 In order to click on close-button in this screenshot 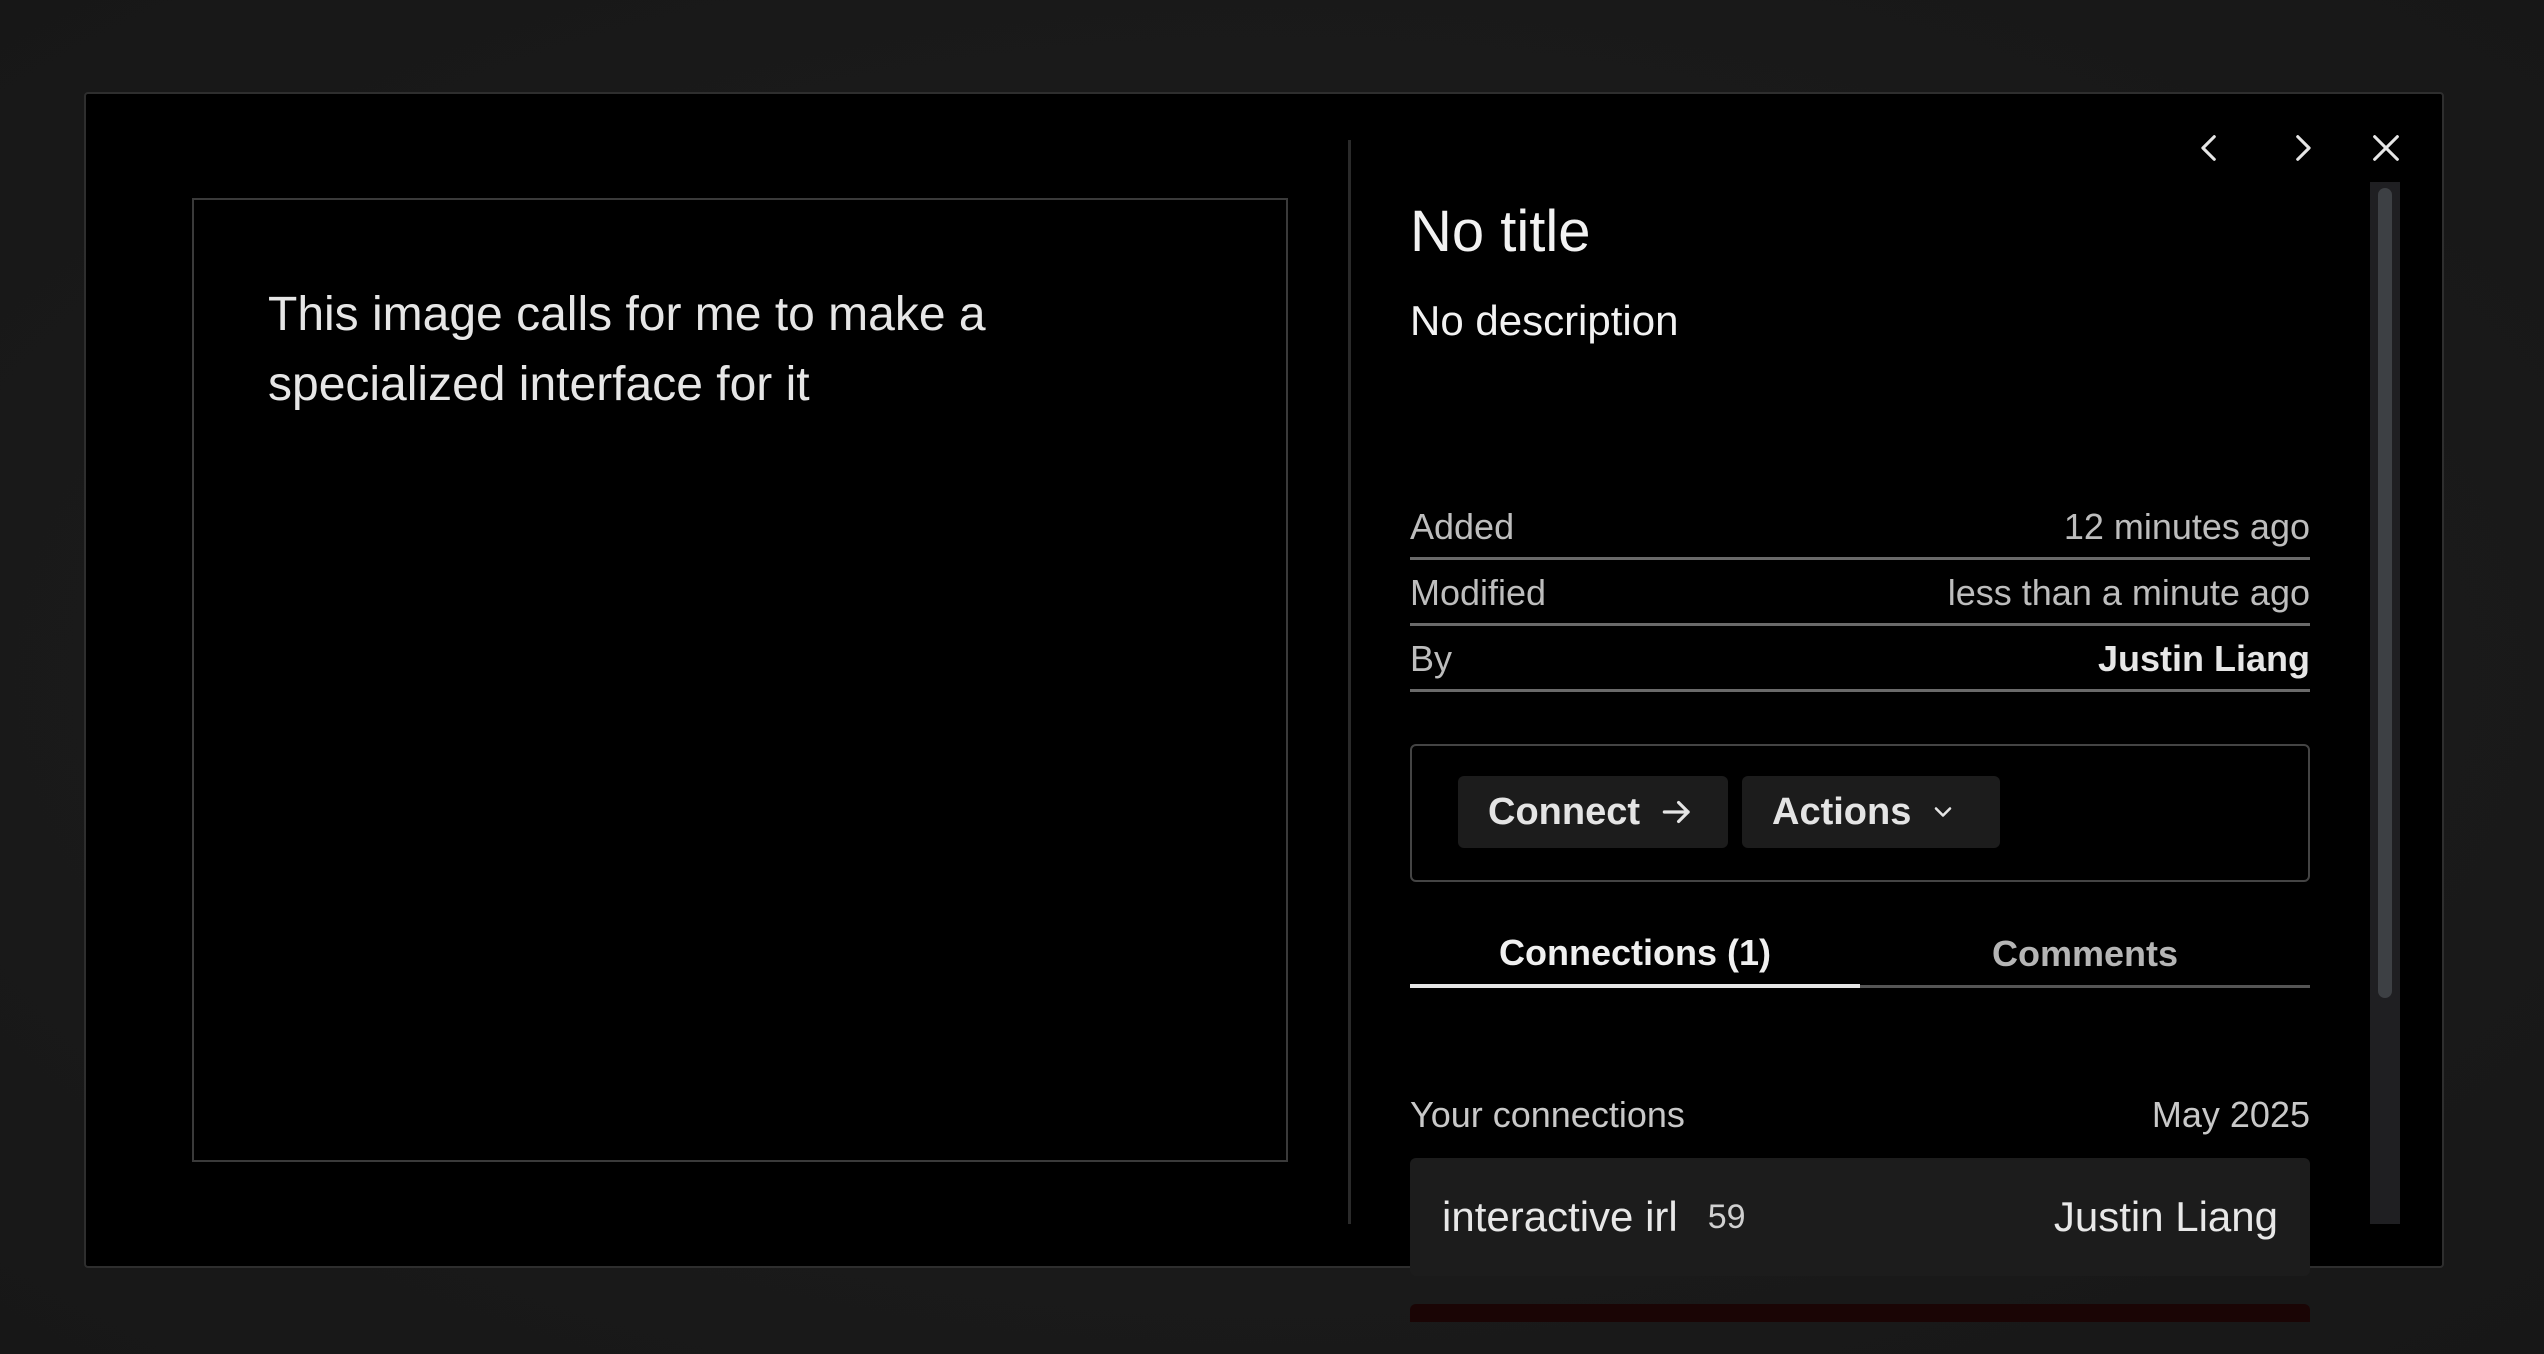, I will do `click(2386, 148)`.